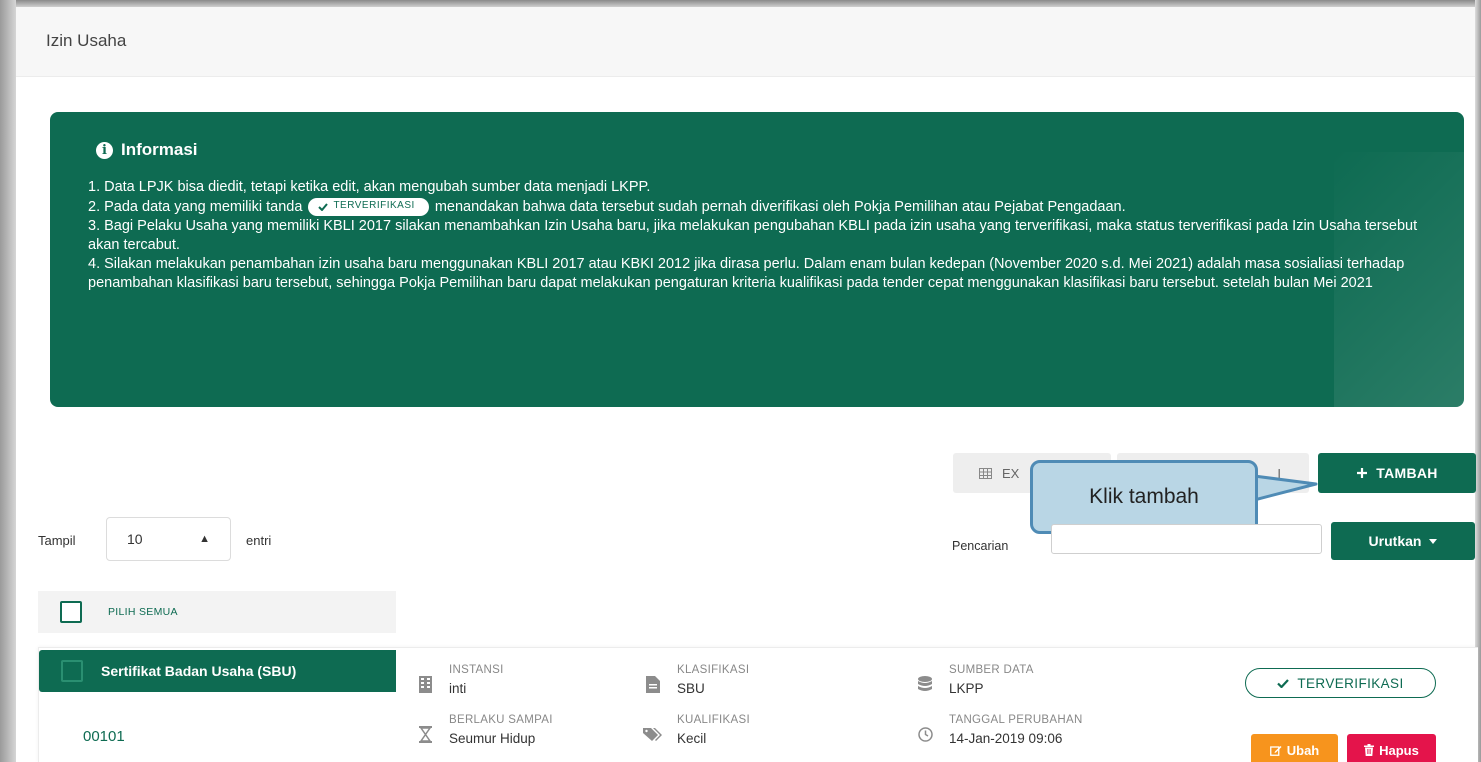 The image size is (1481, 762). I want to click on info-icon: i, so click(104, 150).